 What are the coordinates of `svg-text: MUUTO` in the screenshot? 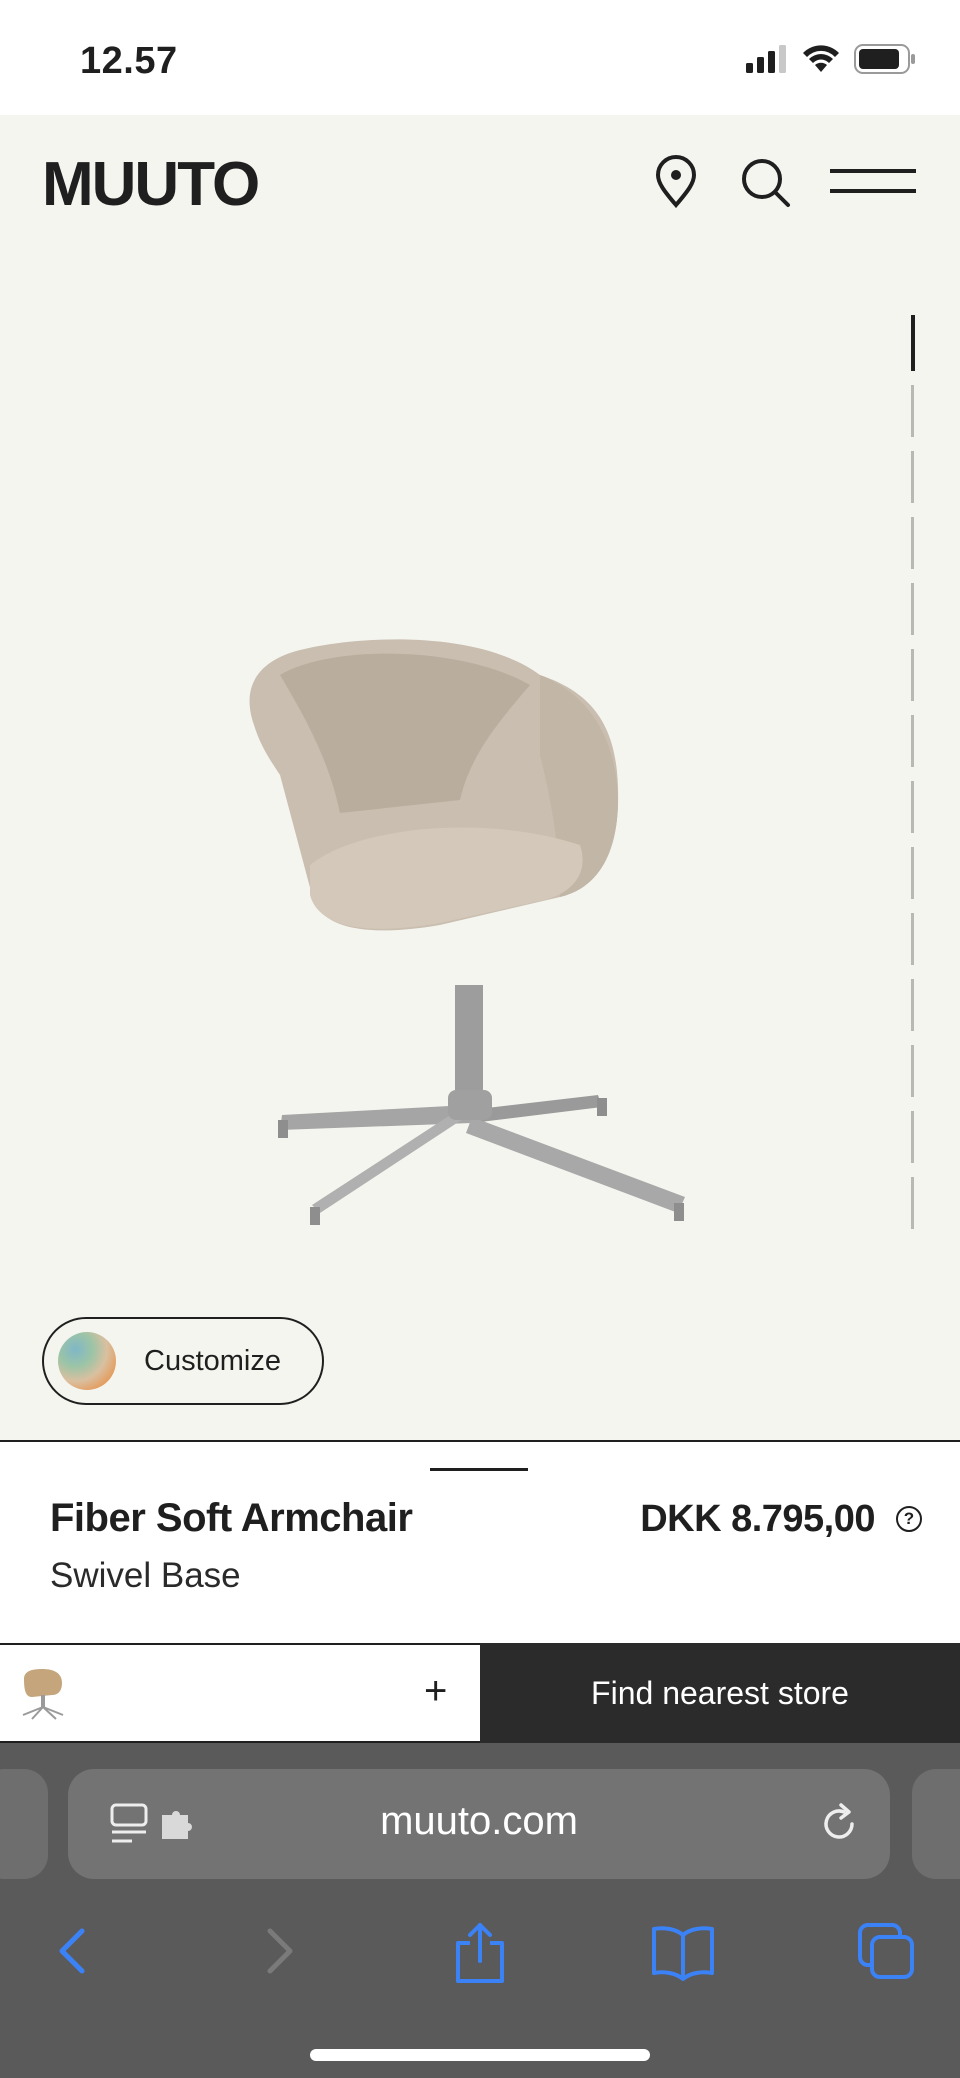 It's located at (150, 185).